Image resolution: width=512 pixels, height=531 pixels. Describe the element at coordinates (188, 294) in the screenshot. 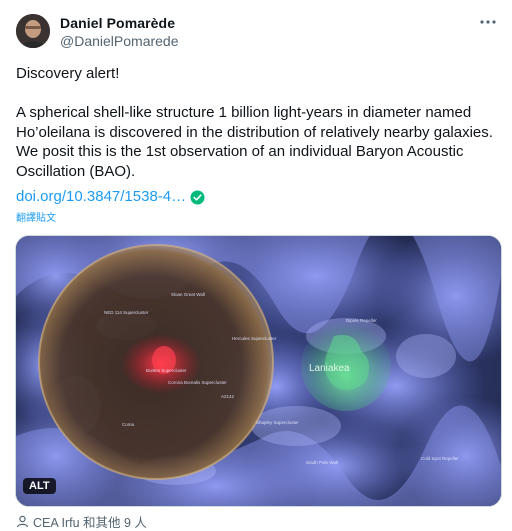

I see `label-sloan-wall: Sloan Great Wall` at that location.